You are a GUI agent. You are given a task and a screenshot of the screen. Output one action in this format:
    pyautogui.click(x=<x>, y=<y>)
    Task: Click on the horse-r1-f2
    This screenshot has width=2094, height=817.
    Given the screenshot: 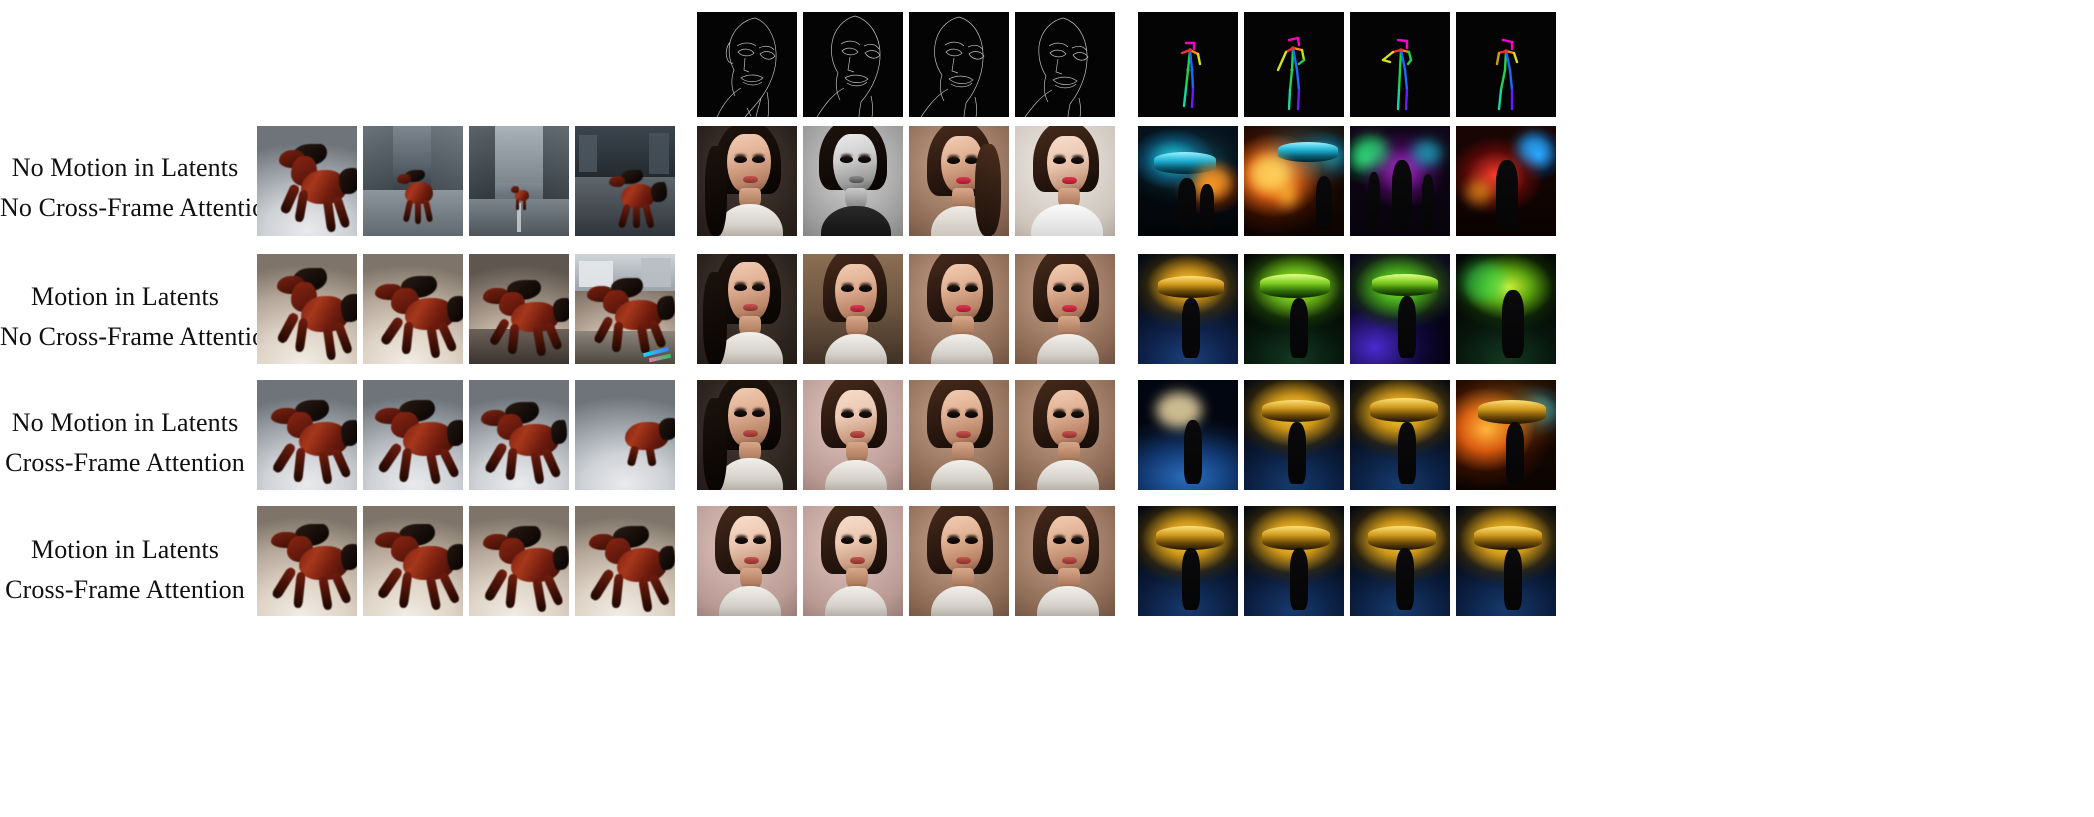 What is the action you would take?
    pyautogui.click(x=413, y=181)
    